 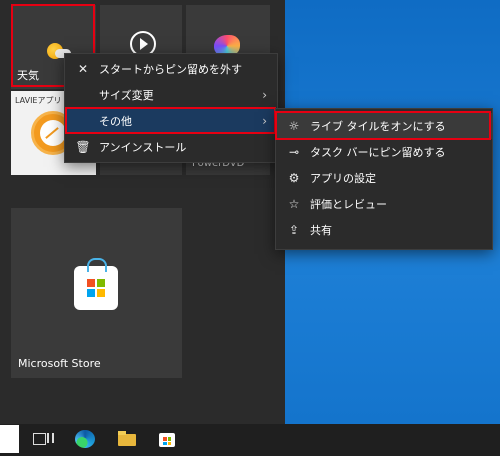 What do you see at coordinates (38, 100) in the screenshot?
I see `lavie-app-label: LAVIEアプリ` at bounding box center [38, 100].